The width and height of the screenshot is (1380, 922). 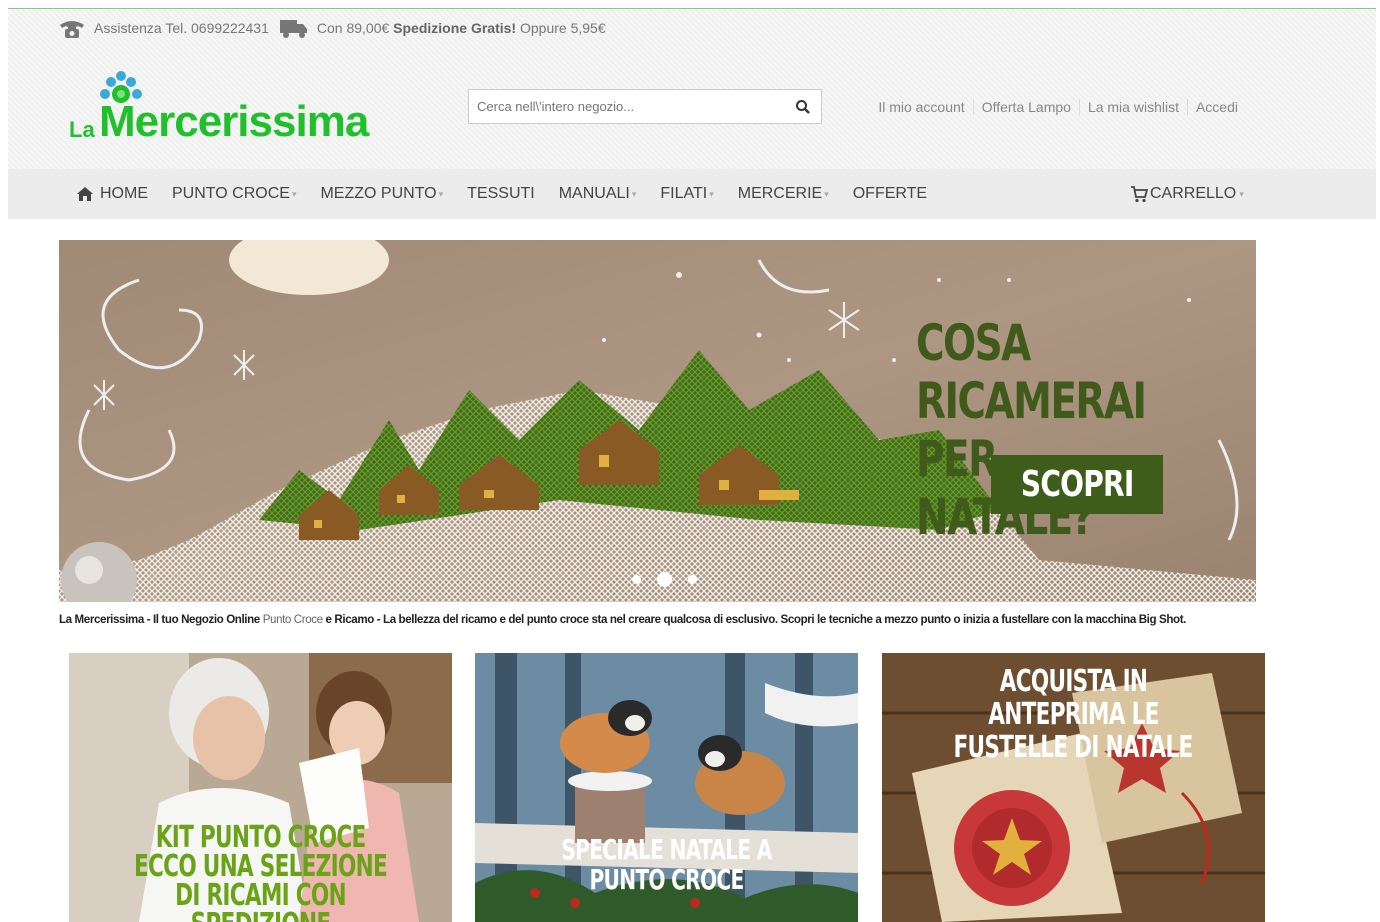 I want to click on nav-item-tessuti: TESSUTI, so click(x=501, y=194).